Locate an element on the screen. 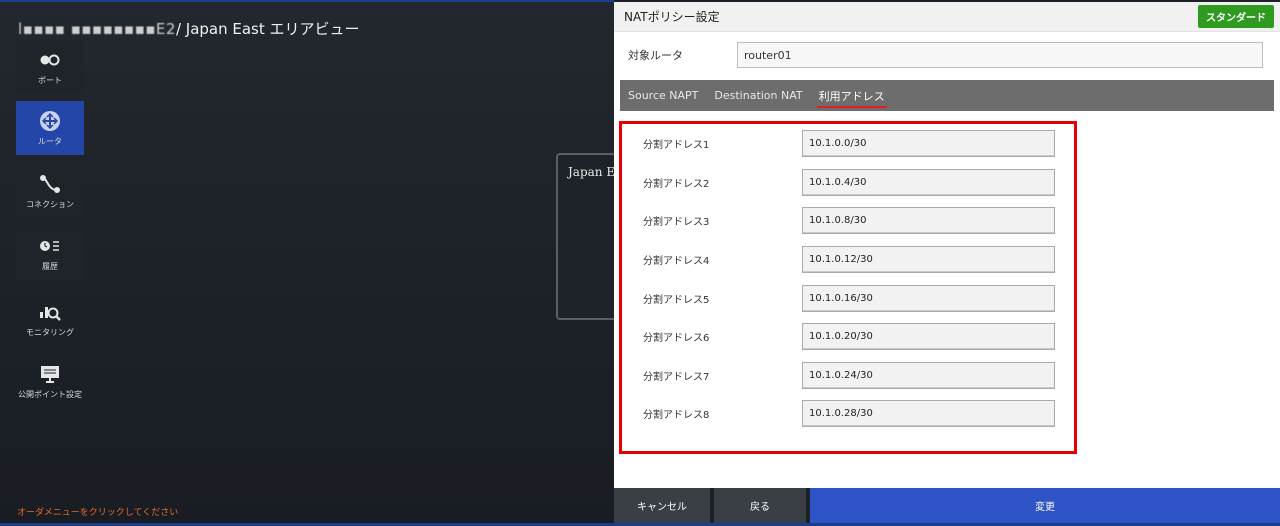 The image size is (1280, 526). dialog-title: NATポリシー設定 is located at coordinates (672, 17).